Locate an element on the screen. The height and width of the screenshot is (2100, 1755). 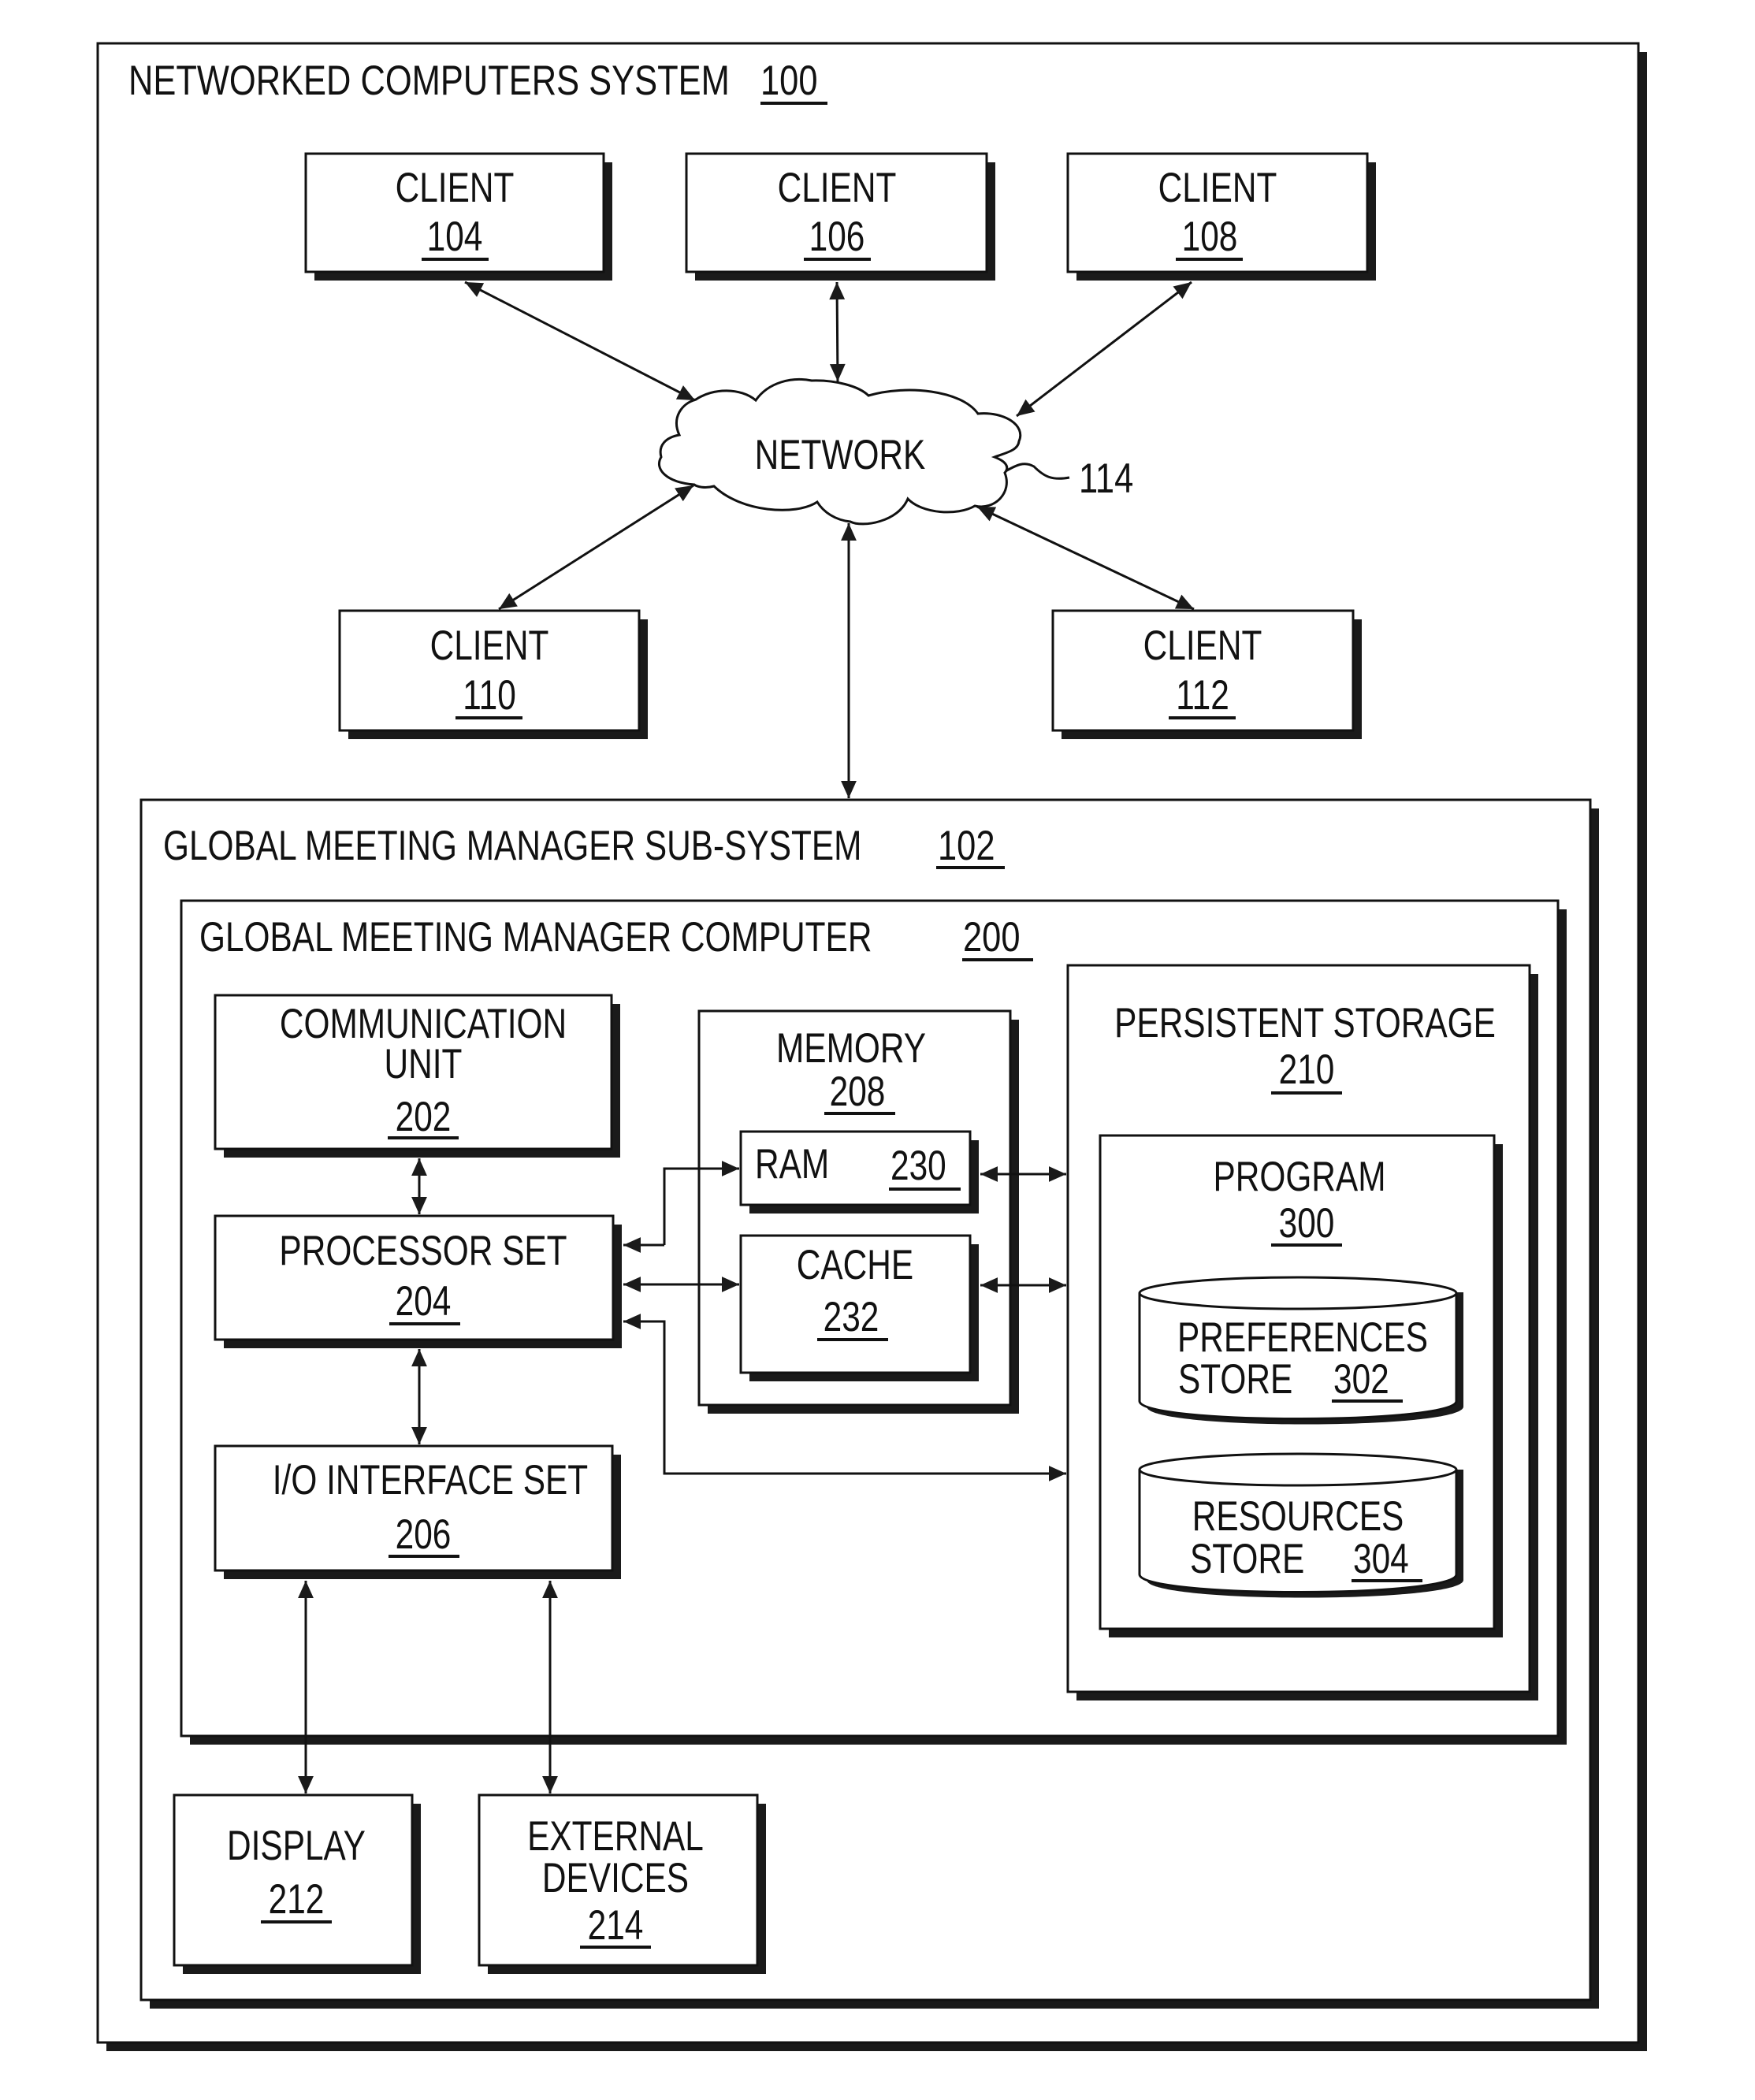
resources-store: RESOURCES STORE 304 is located at coordinates (1300, 1525).